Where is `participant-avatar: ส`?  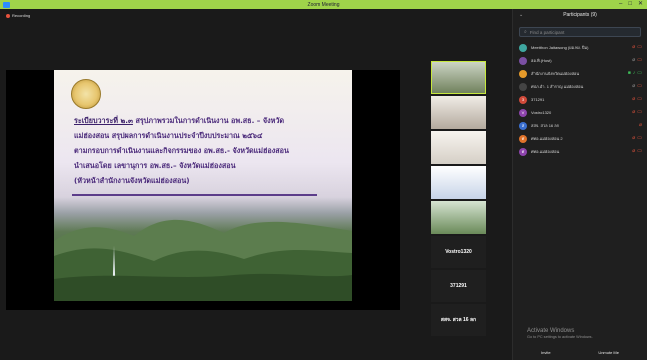
participant-avatar: ส is located at coordinates (523, 125).